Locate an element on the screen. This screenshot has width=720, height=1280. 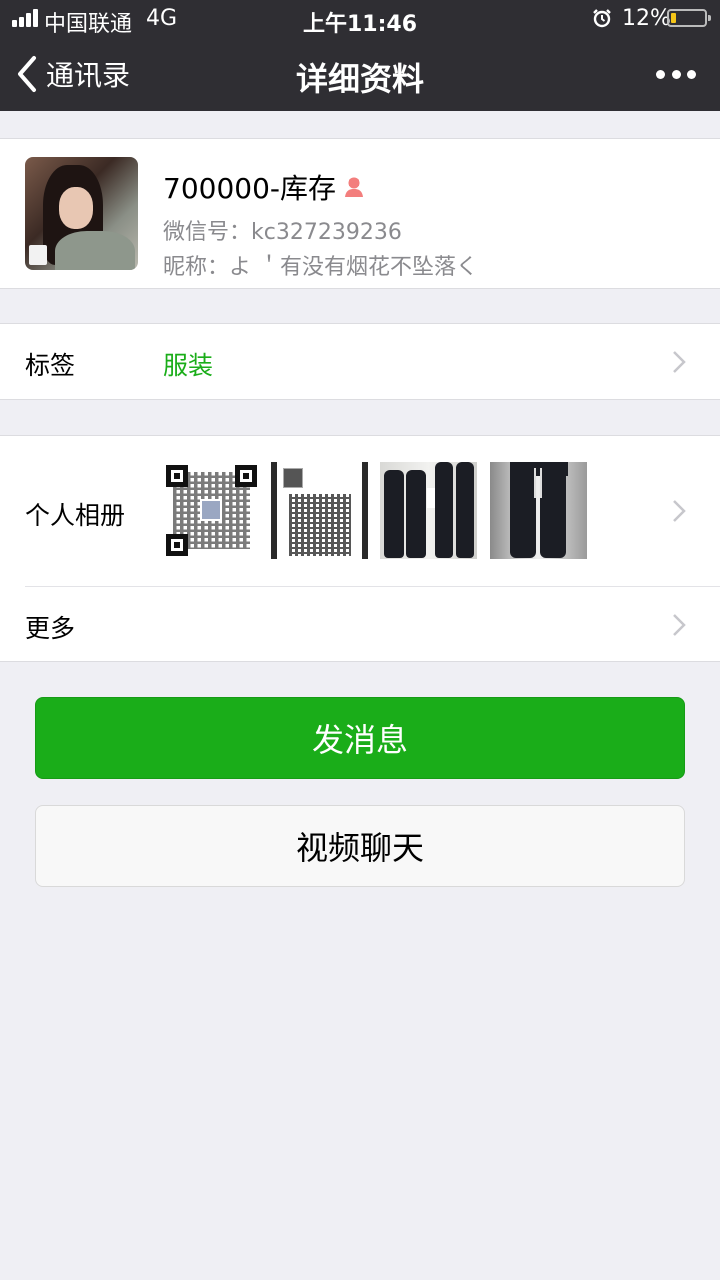
video-call-button: 视频聊天 is located at coordinates (360, 846).